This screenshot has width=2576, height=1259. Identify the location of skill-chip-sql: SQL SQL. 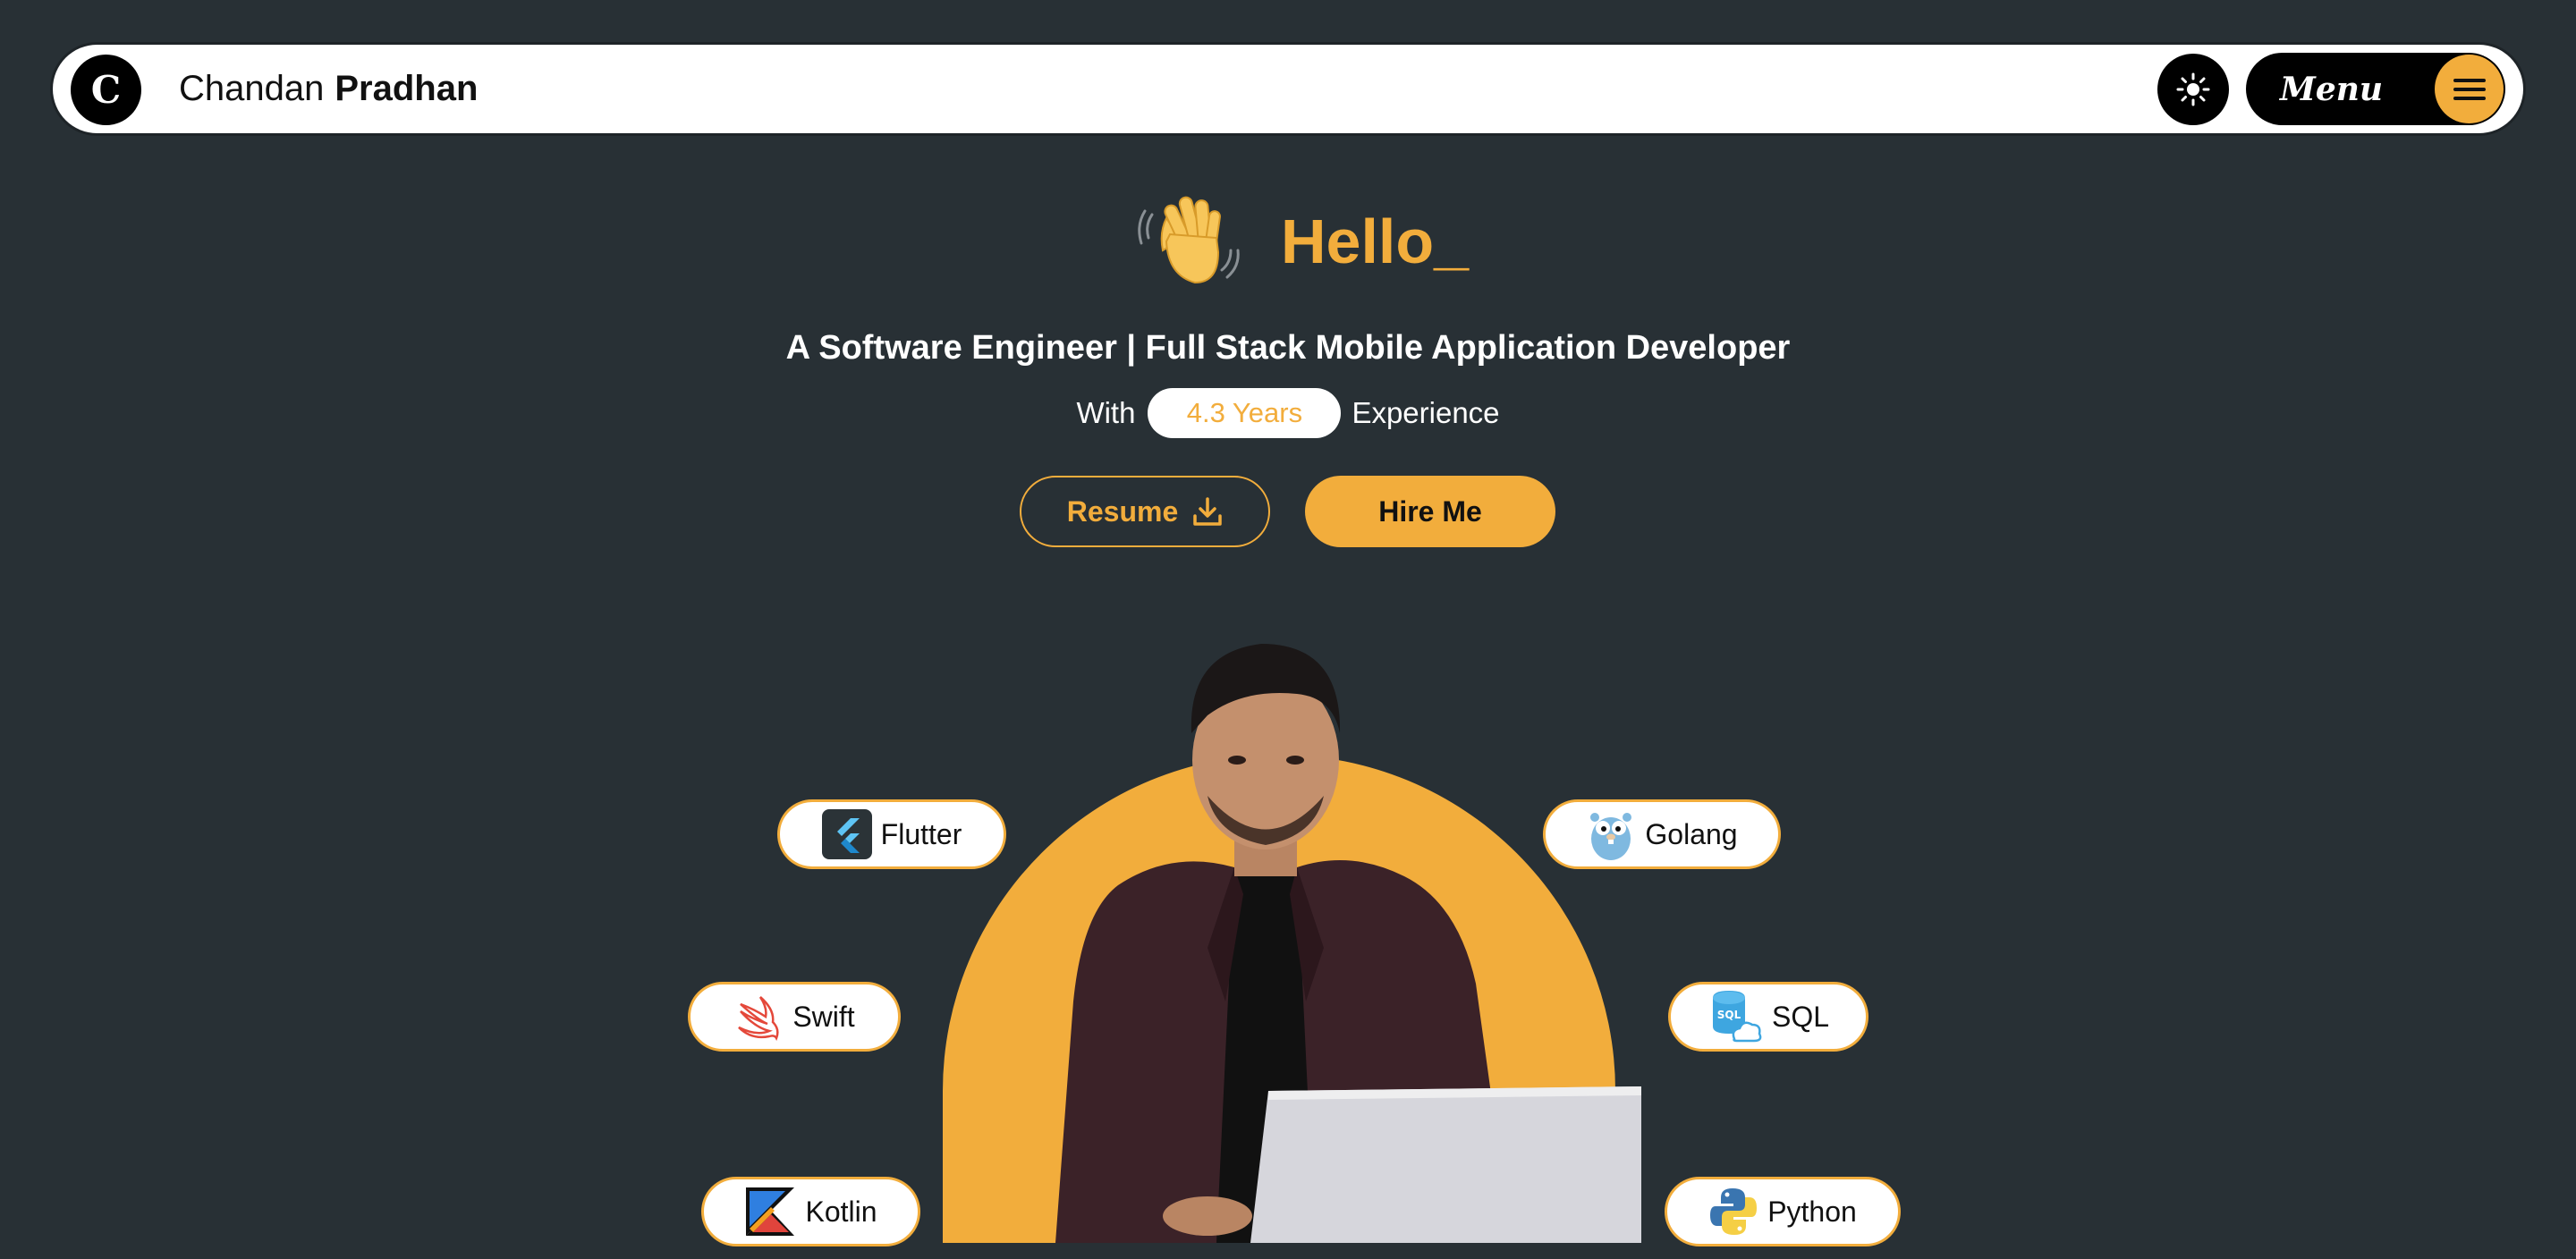
(1768, 1017).